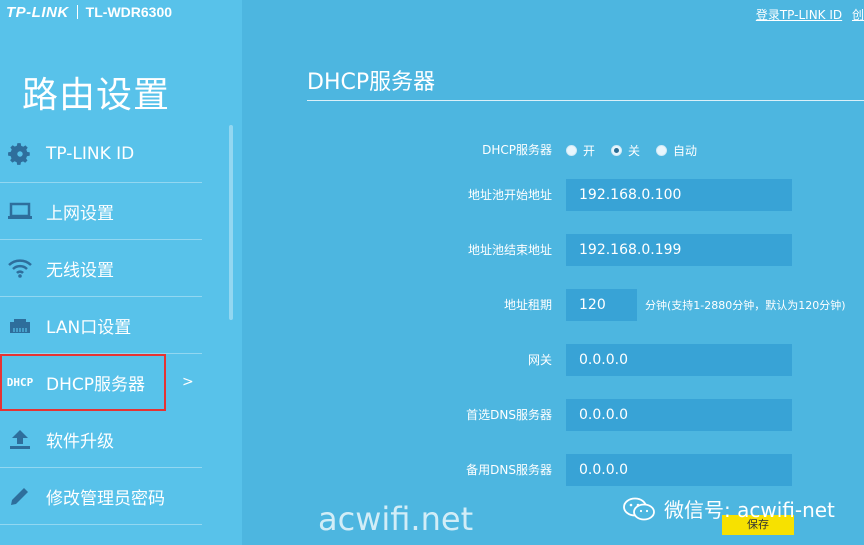 The height and width of the screenshot is (545, 864). What do you see at coordinates (37, 12) in the screenshot?
I see `brand-logo: TP-LINK` at bounding box center [37, 12].